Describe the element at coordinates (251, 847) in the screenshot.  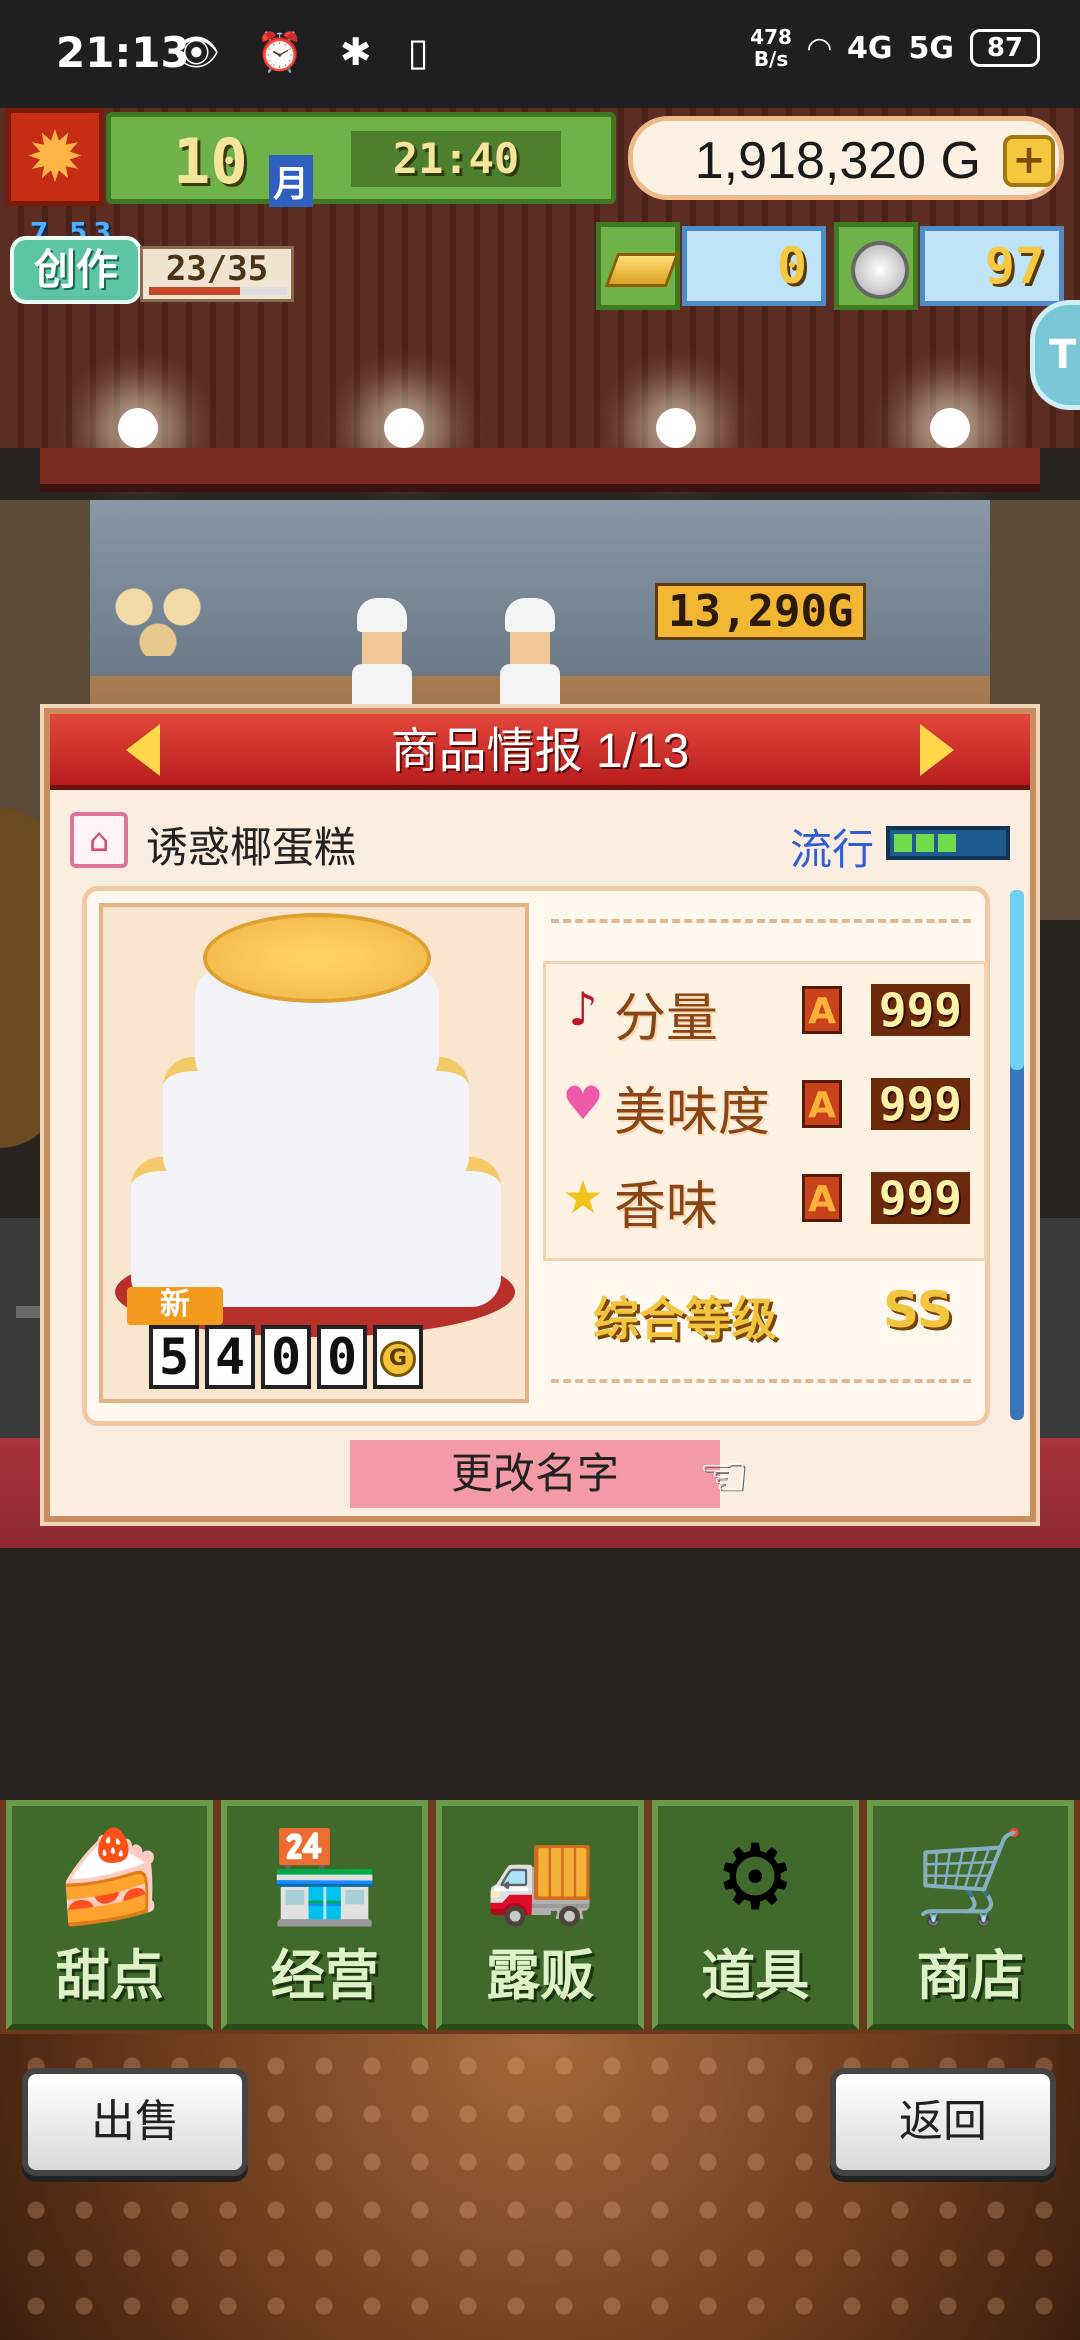
I see `product-name: 诱惑椰蛋糕` at that location.